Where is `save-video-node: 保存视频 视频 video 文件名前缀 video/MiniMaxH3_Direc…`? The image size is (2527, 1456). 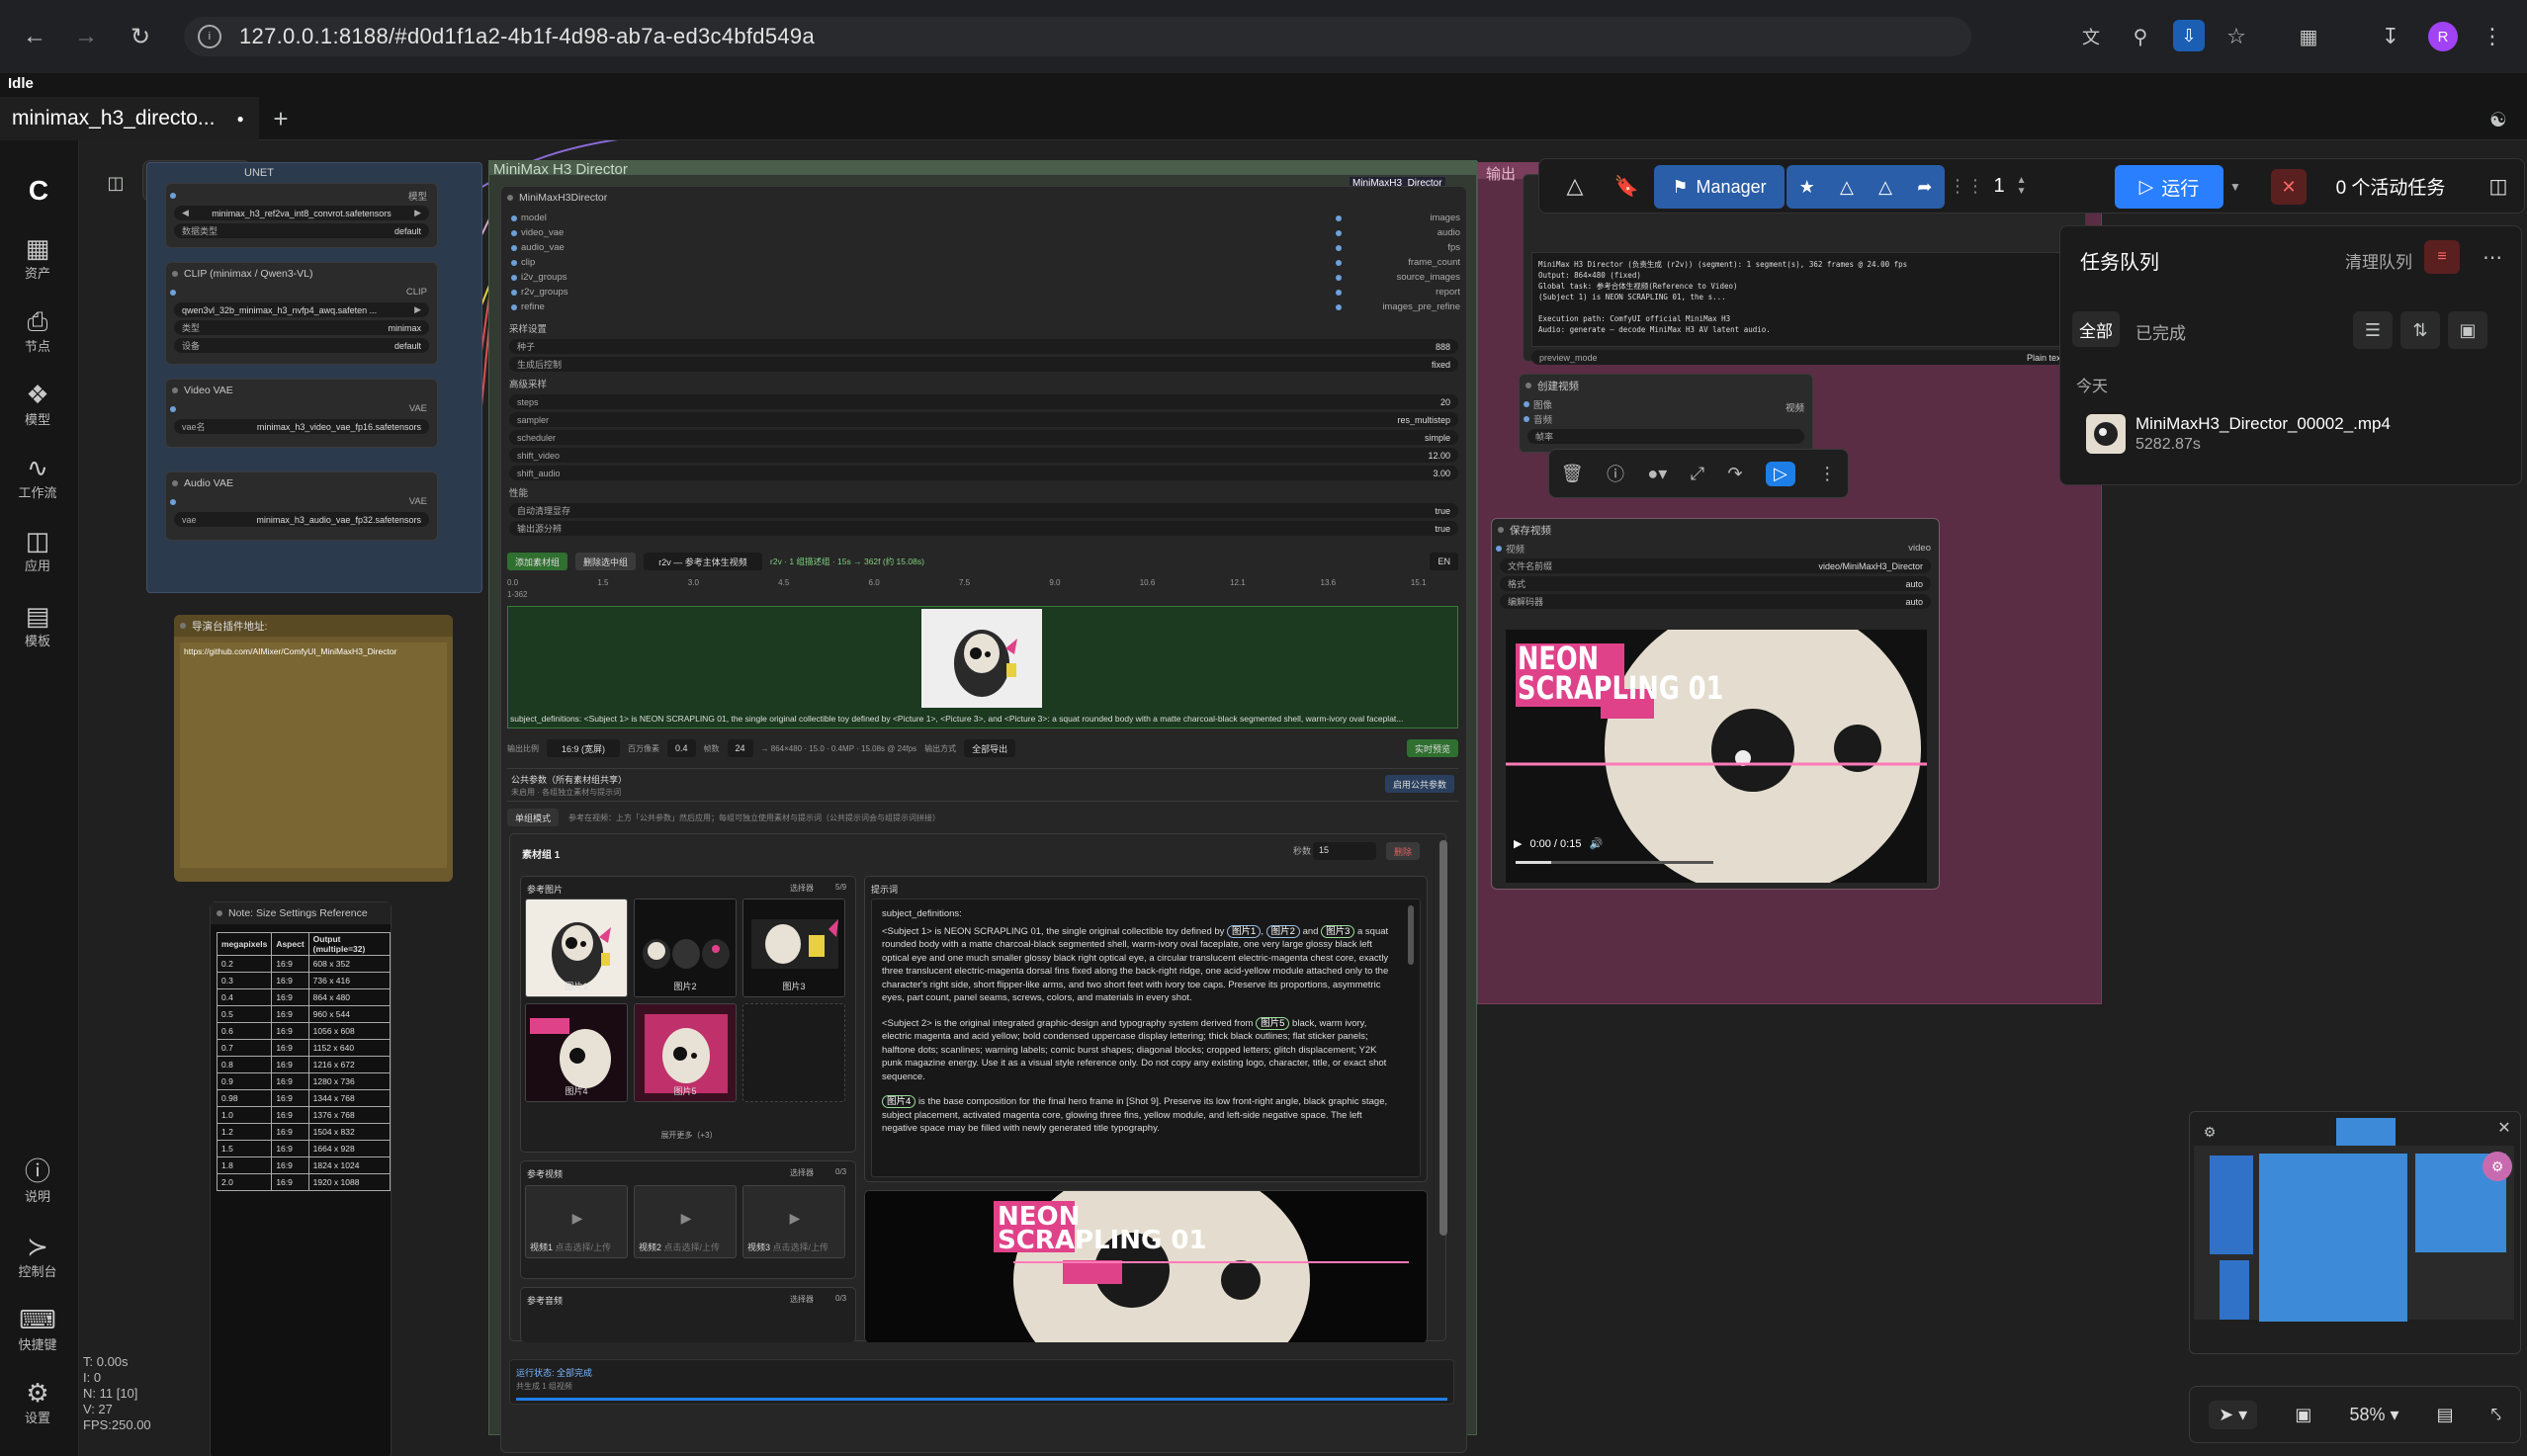 save-video-node: 保存视频 视频 video 文件名前缀 video/MiniMaxH3_Direc… is located at coordinates (1716, 704).